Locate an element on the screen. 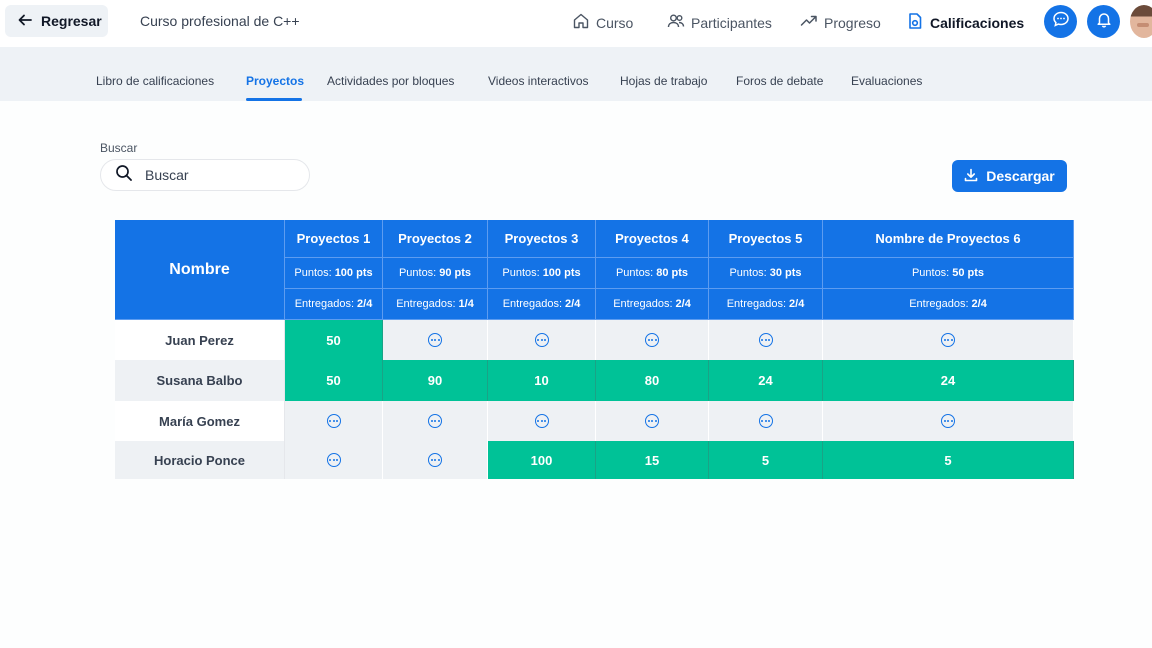 This screenshot has width=1152, height=648. nav-curso: Curso is located at coordinates (602, 22).